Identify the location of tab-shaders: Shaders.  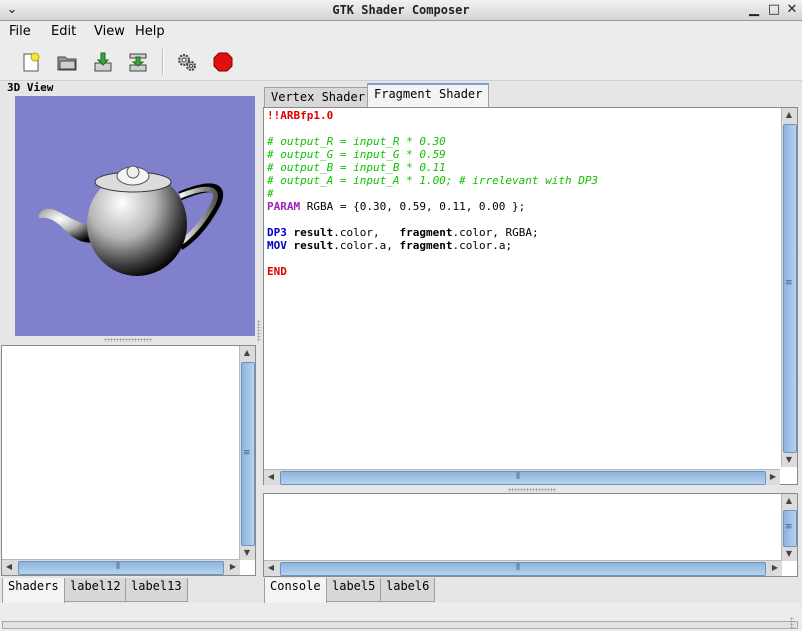
(33, 592).